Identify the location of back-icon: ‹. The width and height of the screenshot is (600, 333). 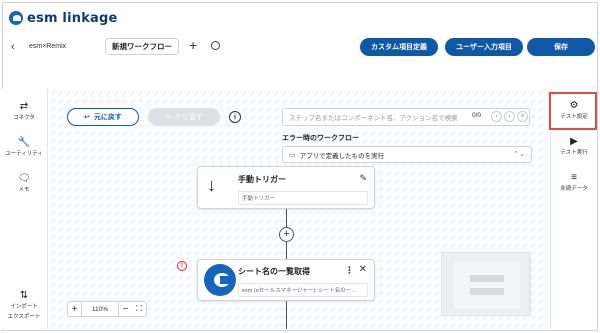
(13, 47).